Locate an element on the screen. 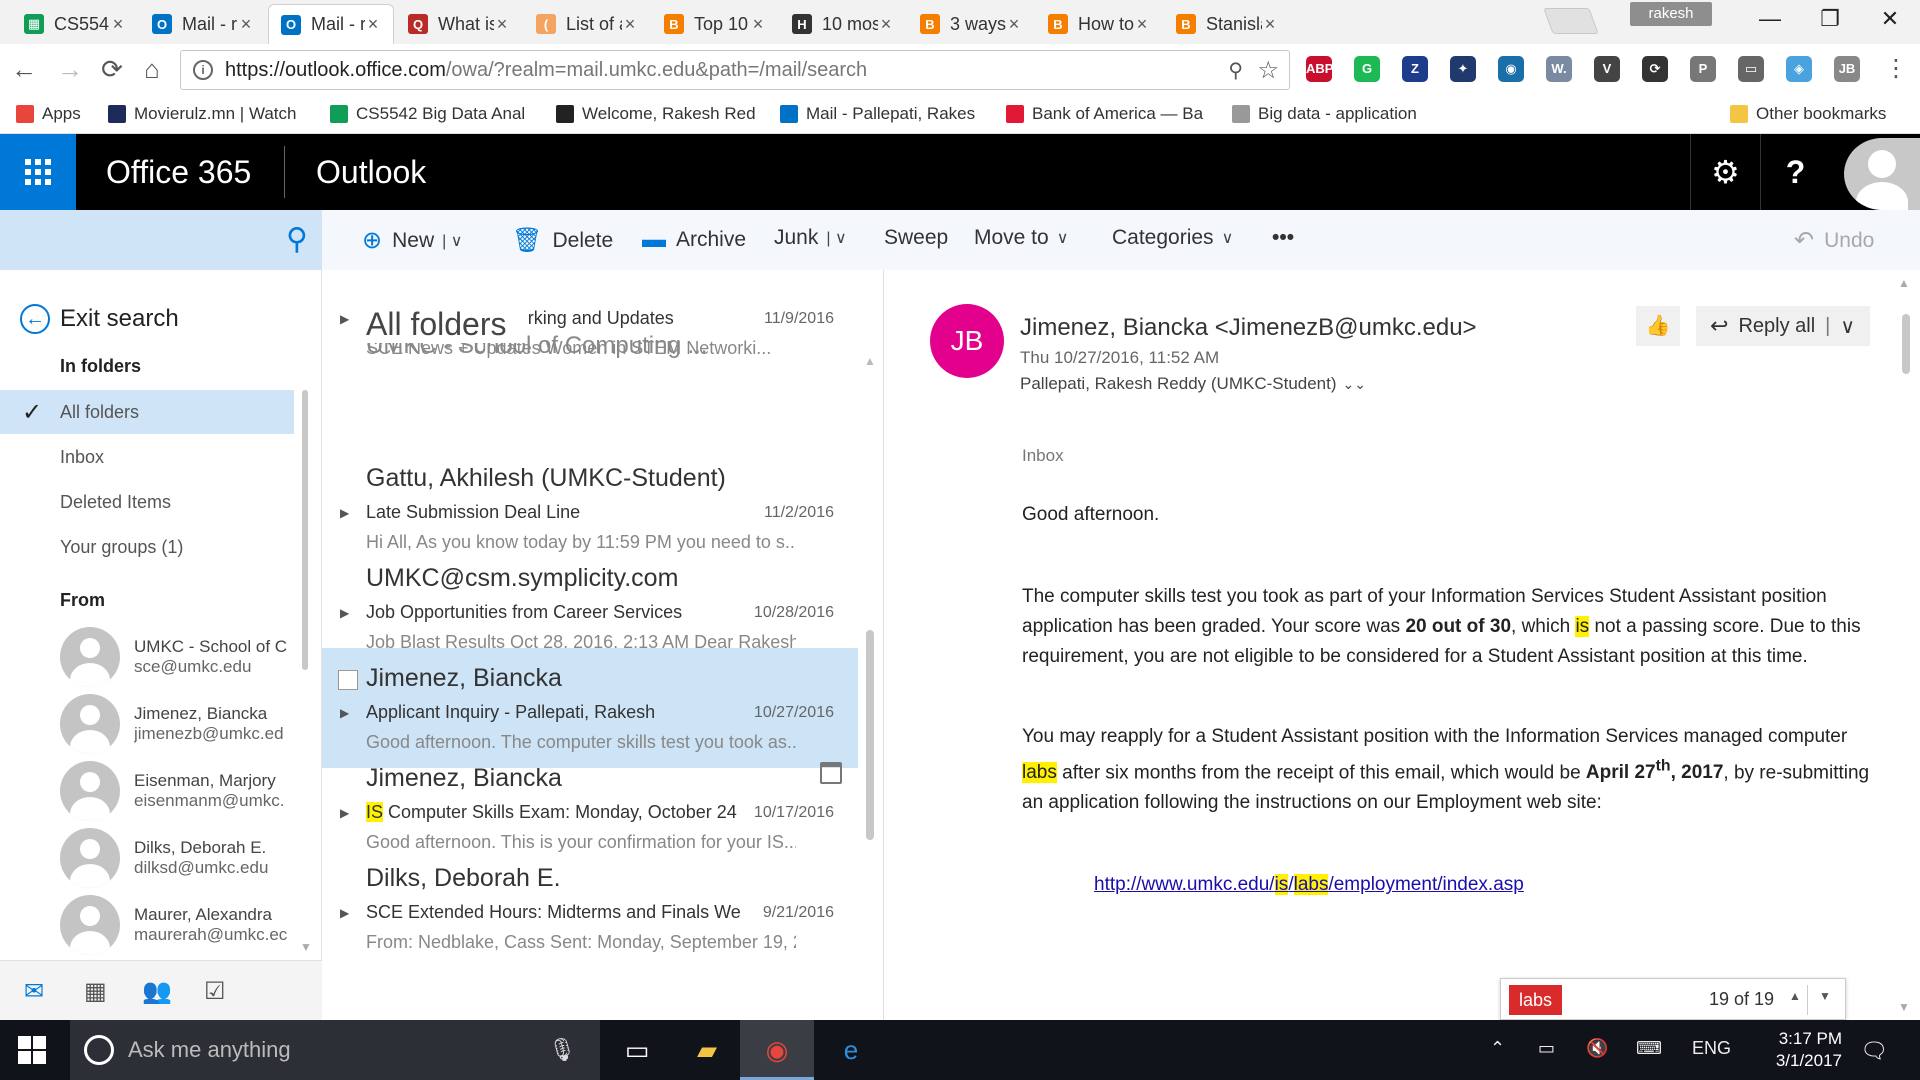 This screenshot has height=1080, width=1920. extension-icon: ◉ is located at coordinates (1511, 69).